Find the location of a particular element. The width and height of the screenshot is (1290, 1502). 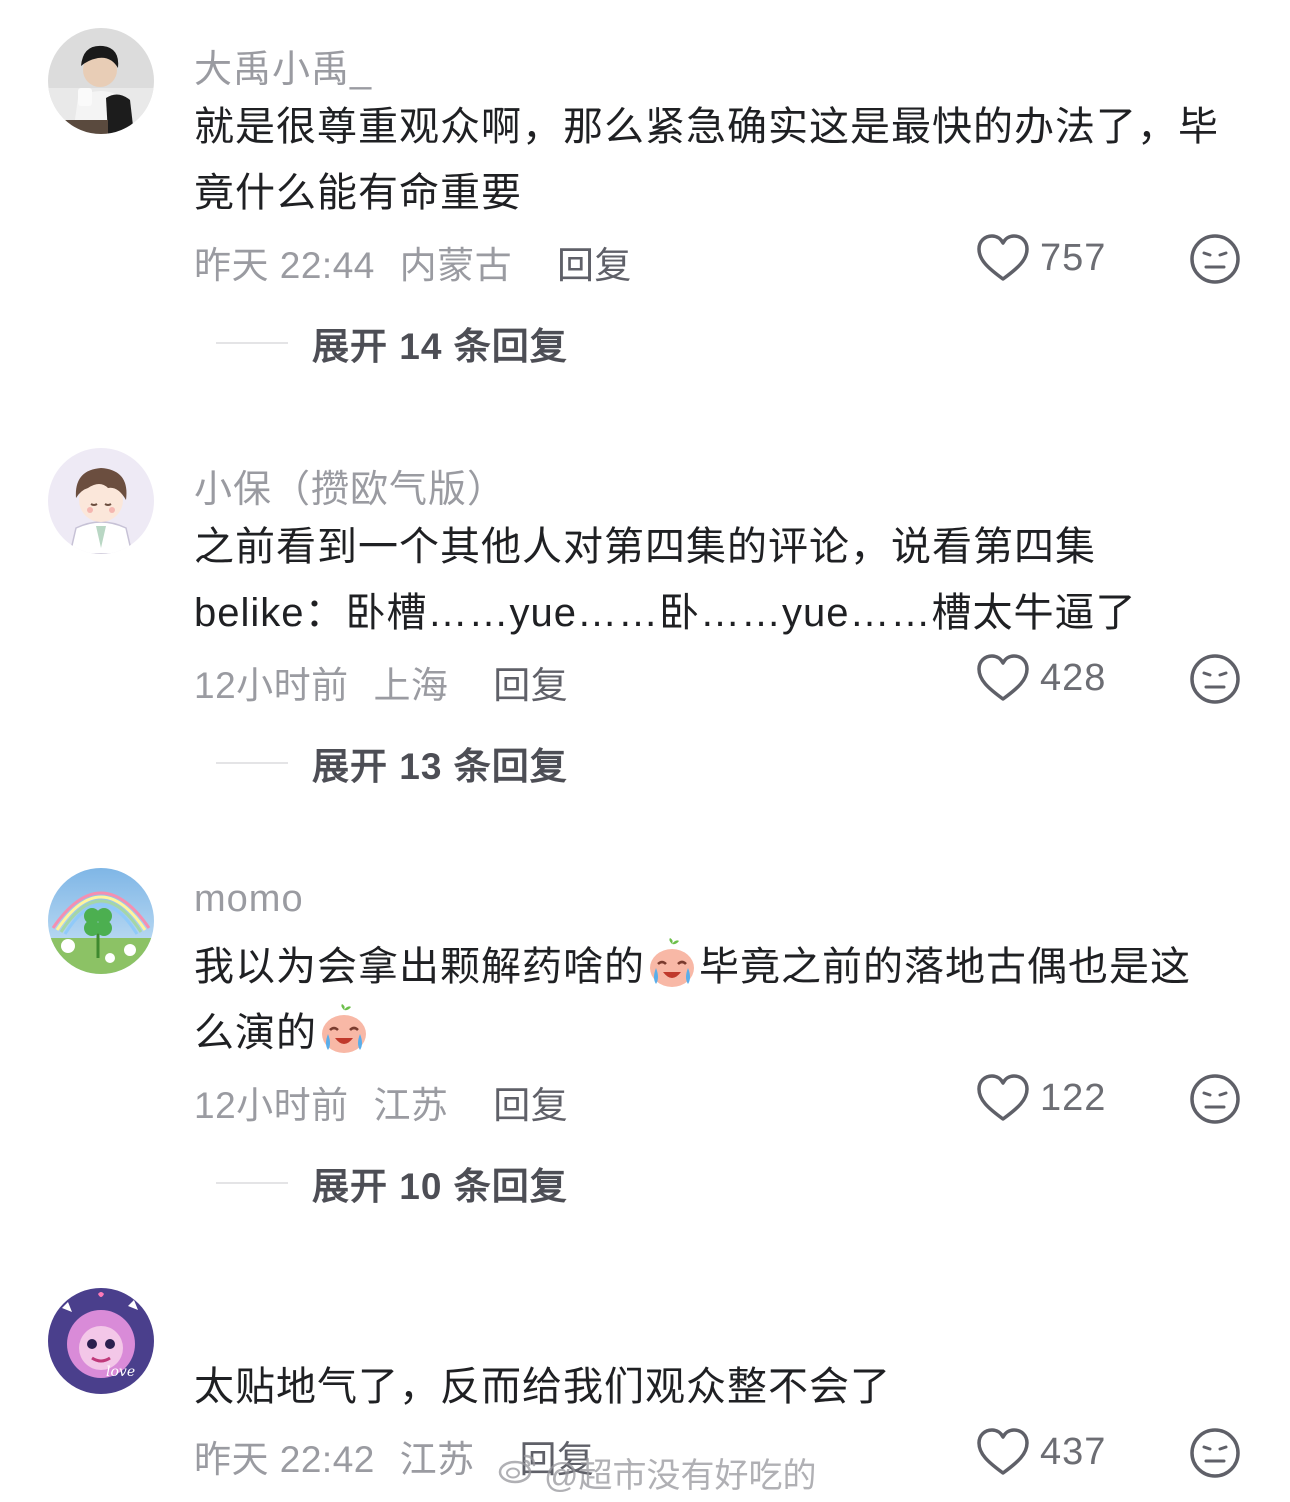

expand-replies-label: 展开 14 条回复 is located at coordinates (440, 346).